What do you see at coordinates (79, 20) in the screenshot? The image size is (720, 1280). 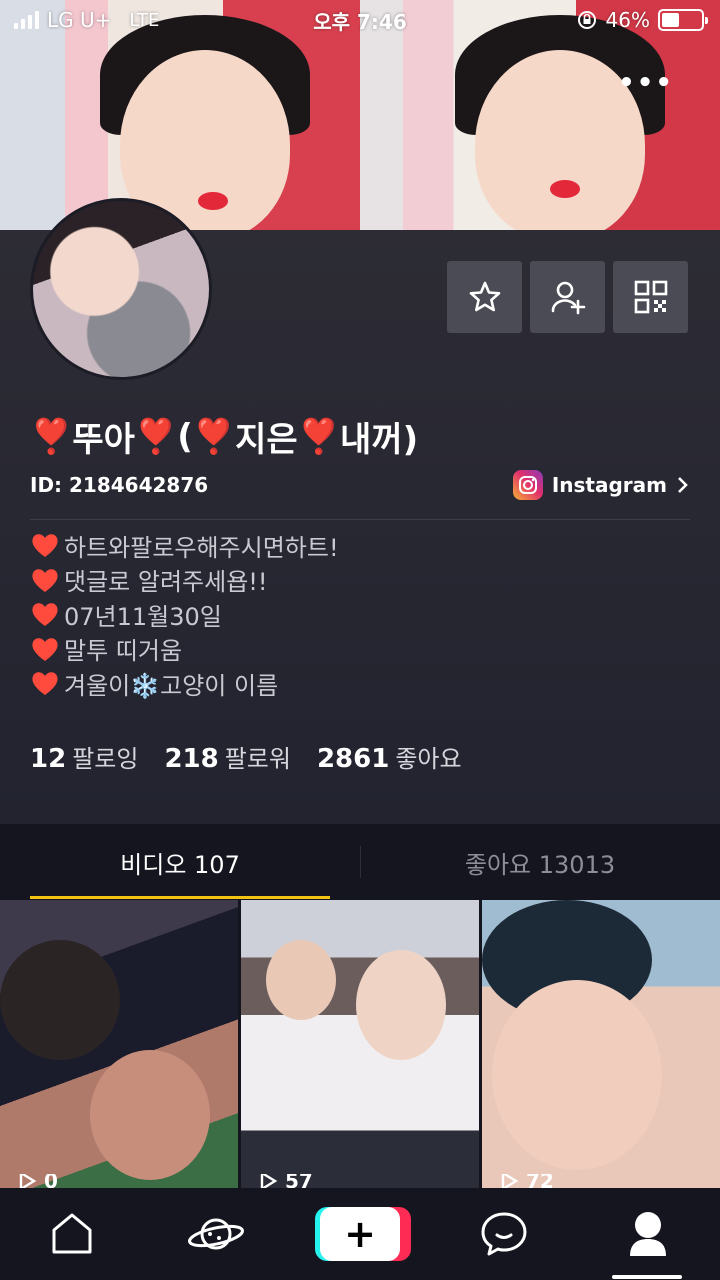 I see `carrier-label: LG U+` at bounding box center [79, 20].